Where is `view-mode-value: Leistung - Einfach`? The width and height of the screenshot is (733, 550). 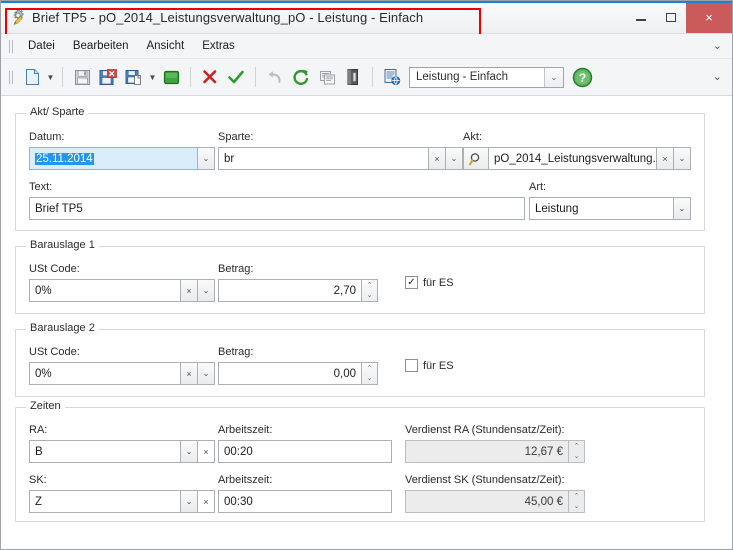 view-mode-value: Leistung - Einfach is located at coordinates (462, 77).